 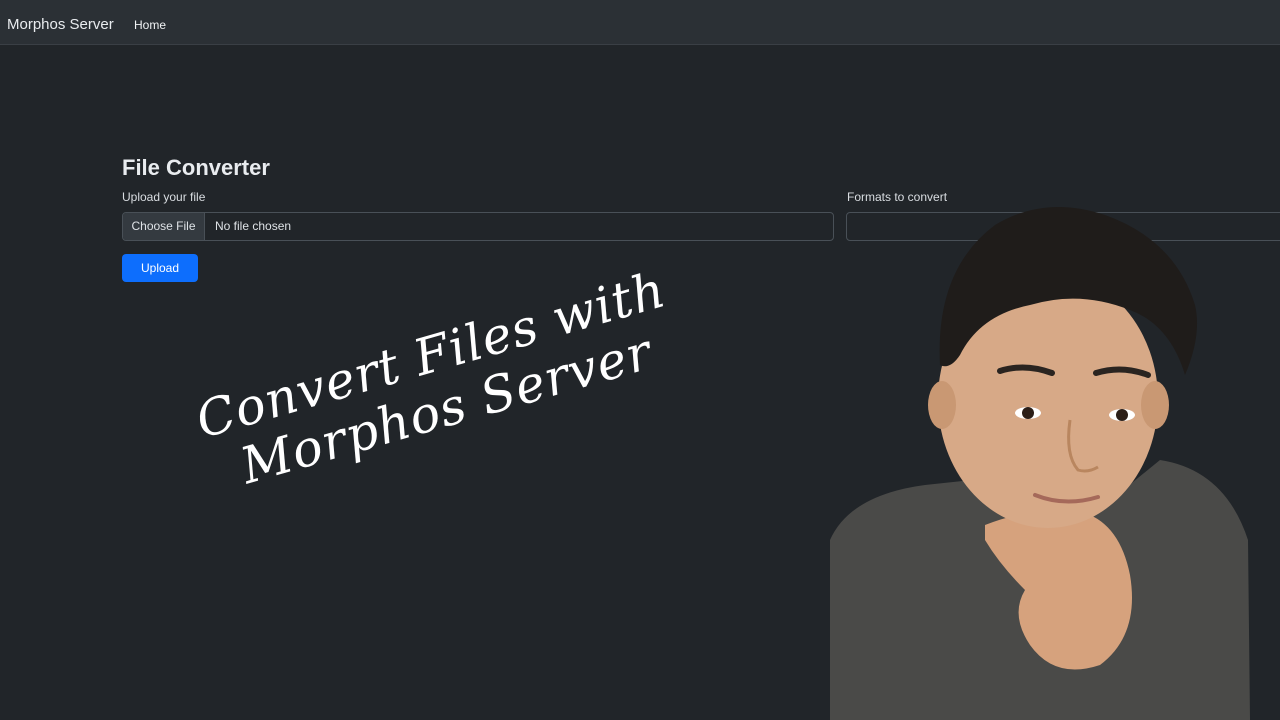 What do you see at coordinates (160, 268) in the screenshot?
I see `upload-button: Upload` at bounding box center [160, 268].